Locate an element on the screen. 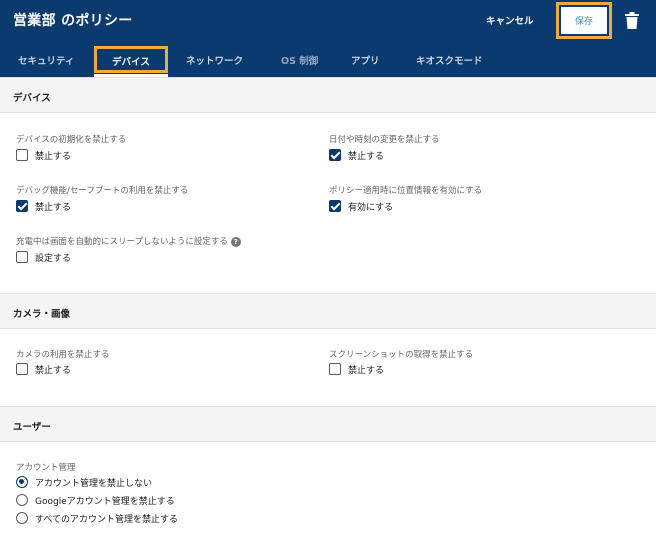  tab-os-control: OS 制御 is located at coordinates (299, 60).